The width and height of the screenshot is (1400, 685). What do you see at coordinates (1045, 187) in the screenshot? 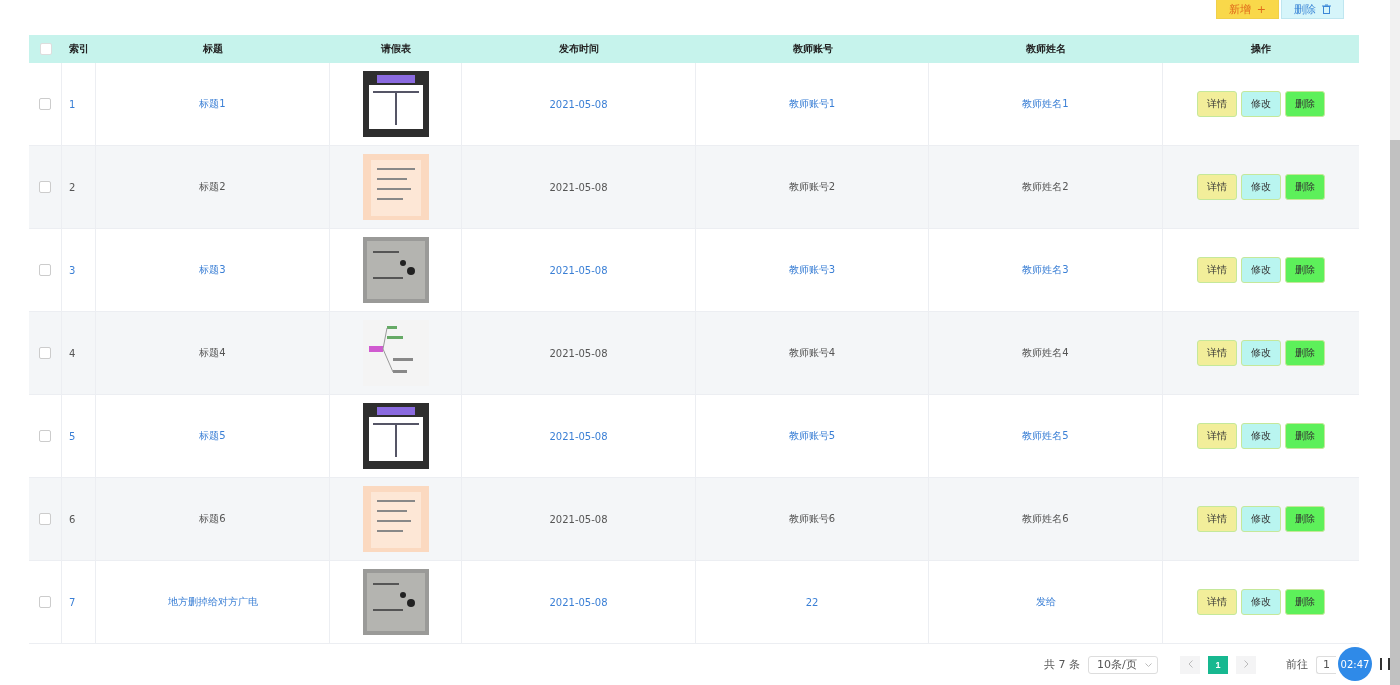
I see `table-cell: 教师姓名2` at bounding box center [1045, 187].